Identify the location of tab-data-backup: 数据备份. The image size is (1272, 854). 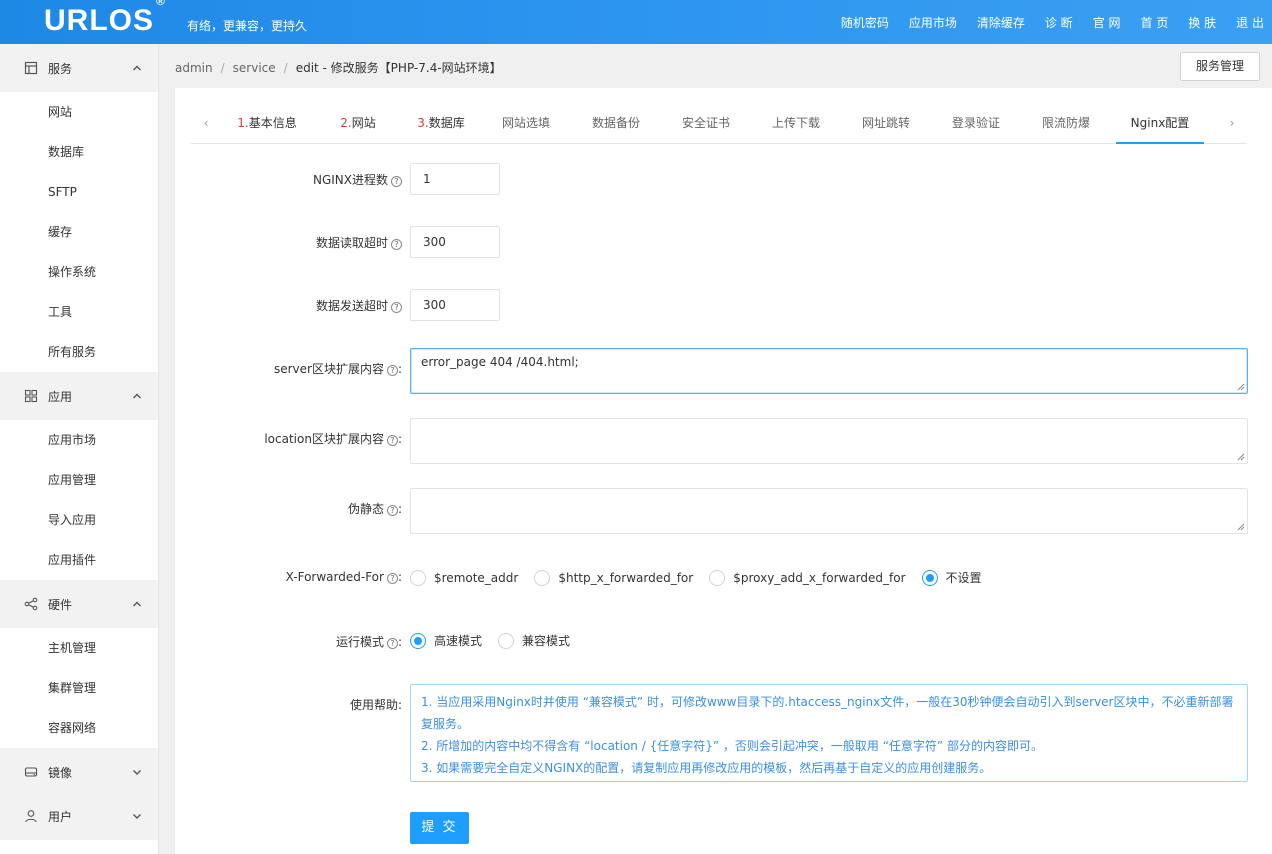
(616, 124).